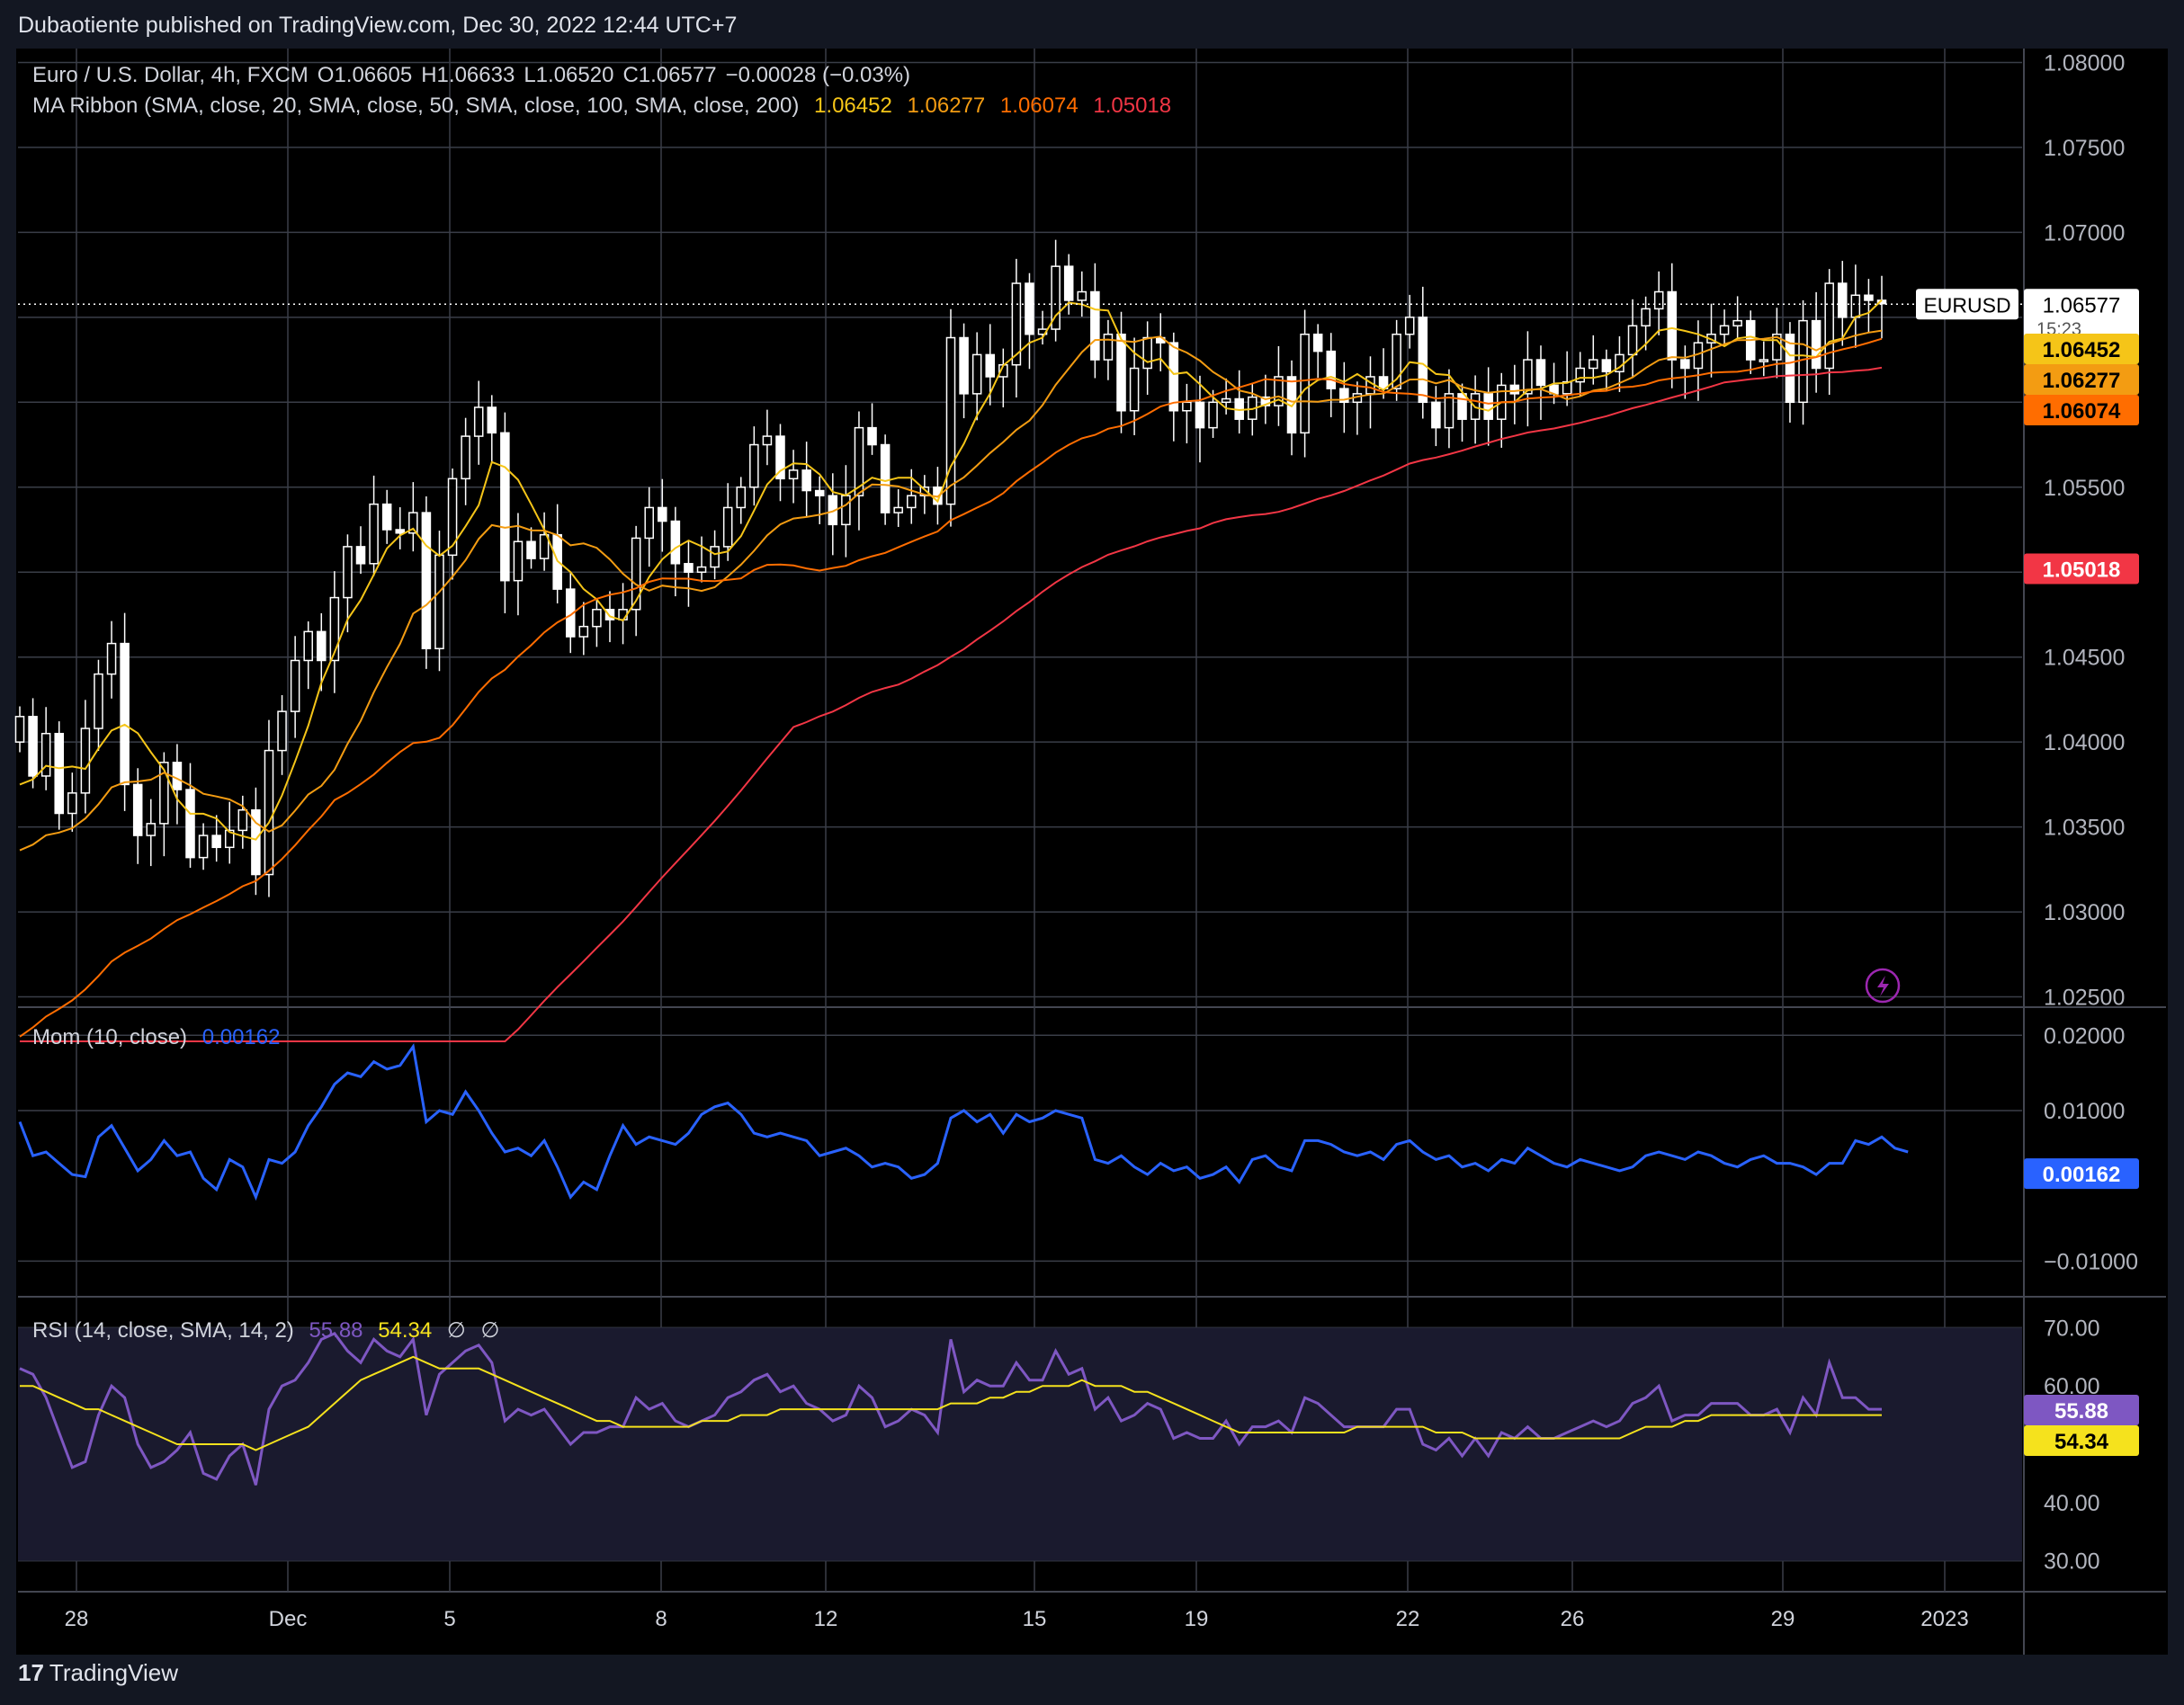 The width and height of the screenshot is (2184, 1705). I want to click on rsi-pane, so click(1020, 1444).